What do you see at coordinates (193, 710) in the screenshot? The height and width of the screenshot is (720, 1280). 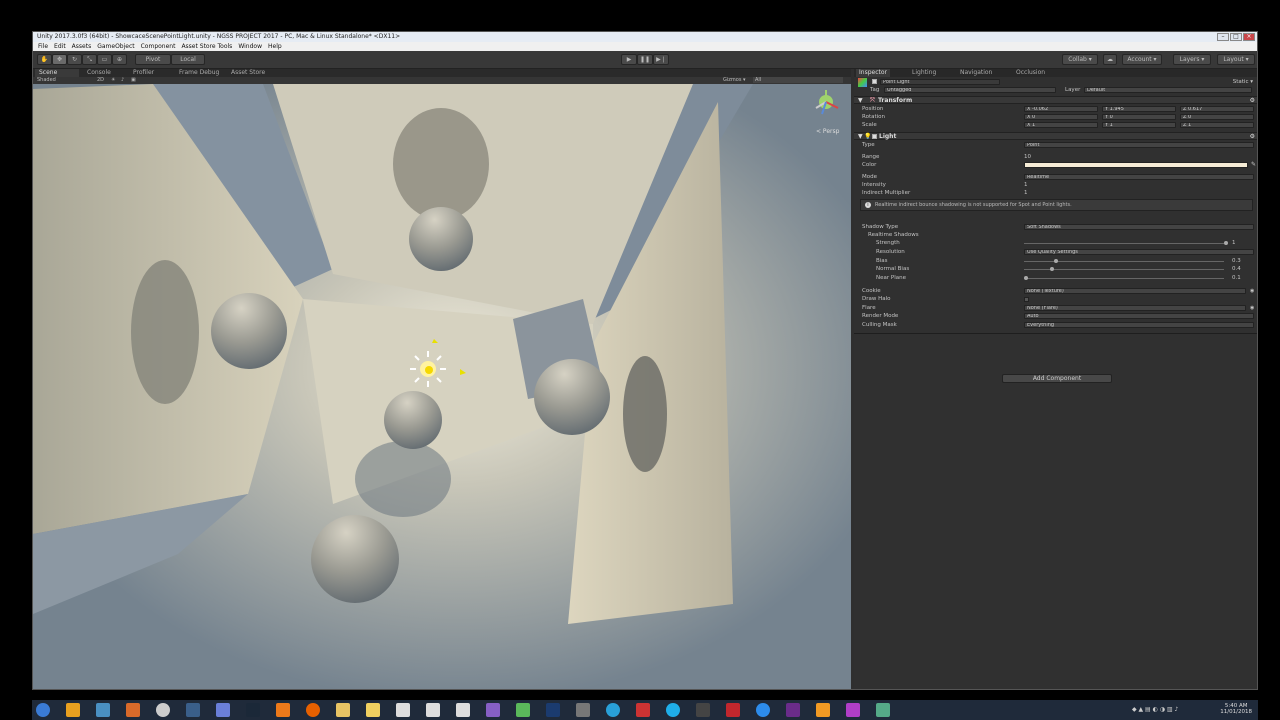 I see `app-icon` at bounding box center [193, 710].